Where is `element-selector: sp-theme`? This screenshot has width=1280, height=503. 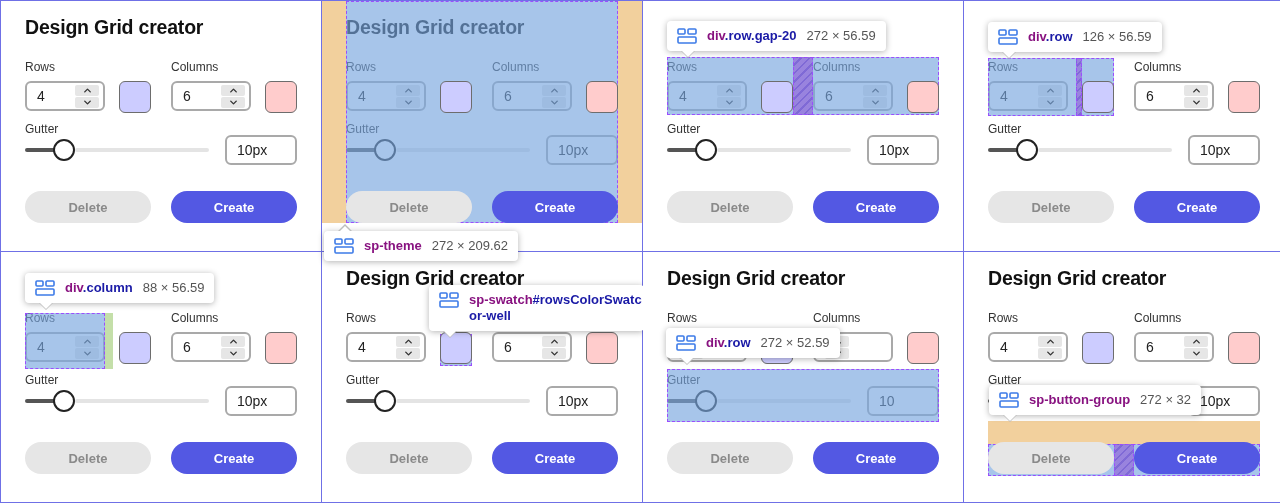 element-selector: sp-theme is located at coordinates (393, 246).